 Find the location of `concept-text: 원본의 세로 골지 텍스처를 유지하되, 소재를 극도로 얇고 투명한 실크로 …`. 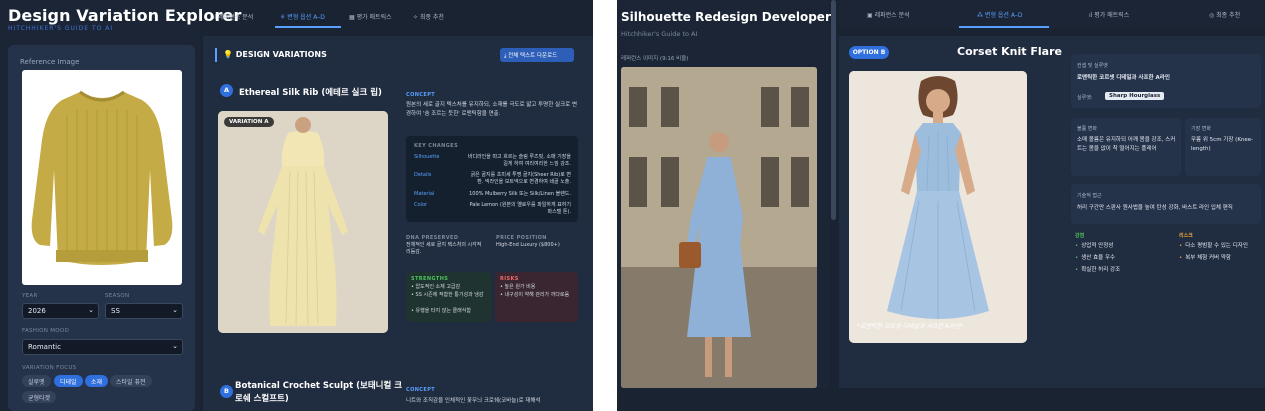

concept-text: 원본의 세로 골지 텍스처를 유지하되, 소재를 극도로 얇고 투명한 실크로 … is located at coordinates (492, 109).